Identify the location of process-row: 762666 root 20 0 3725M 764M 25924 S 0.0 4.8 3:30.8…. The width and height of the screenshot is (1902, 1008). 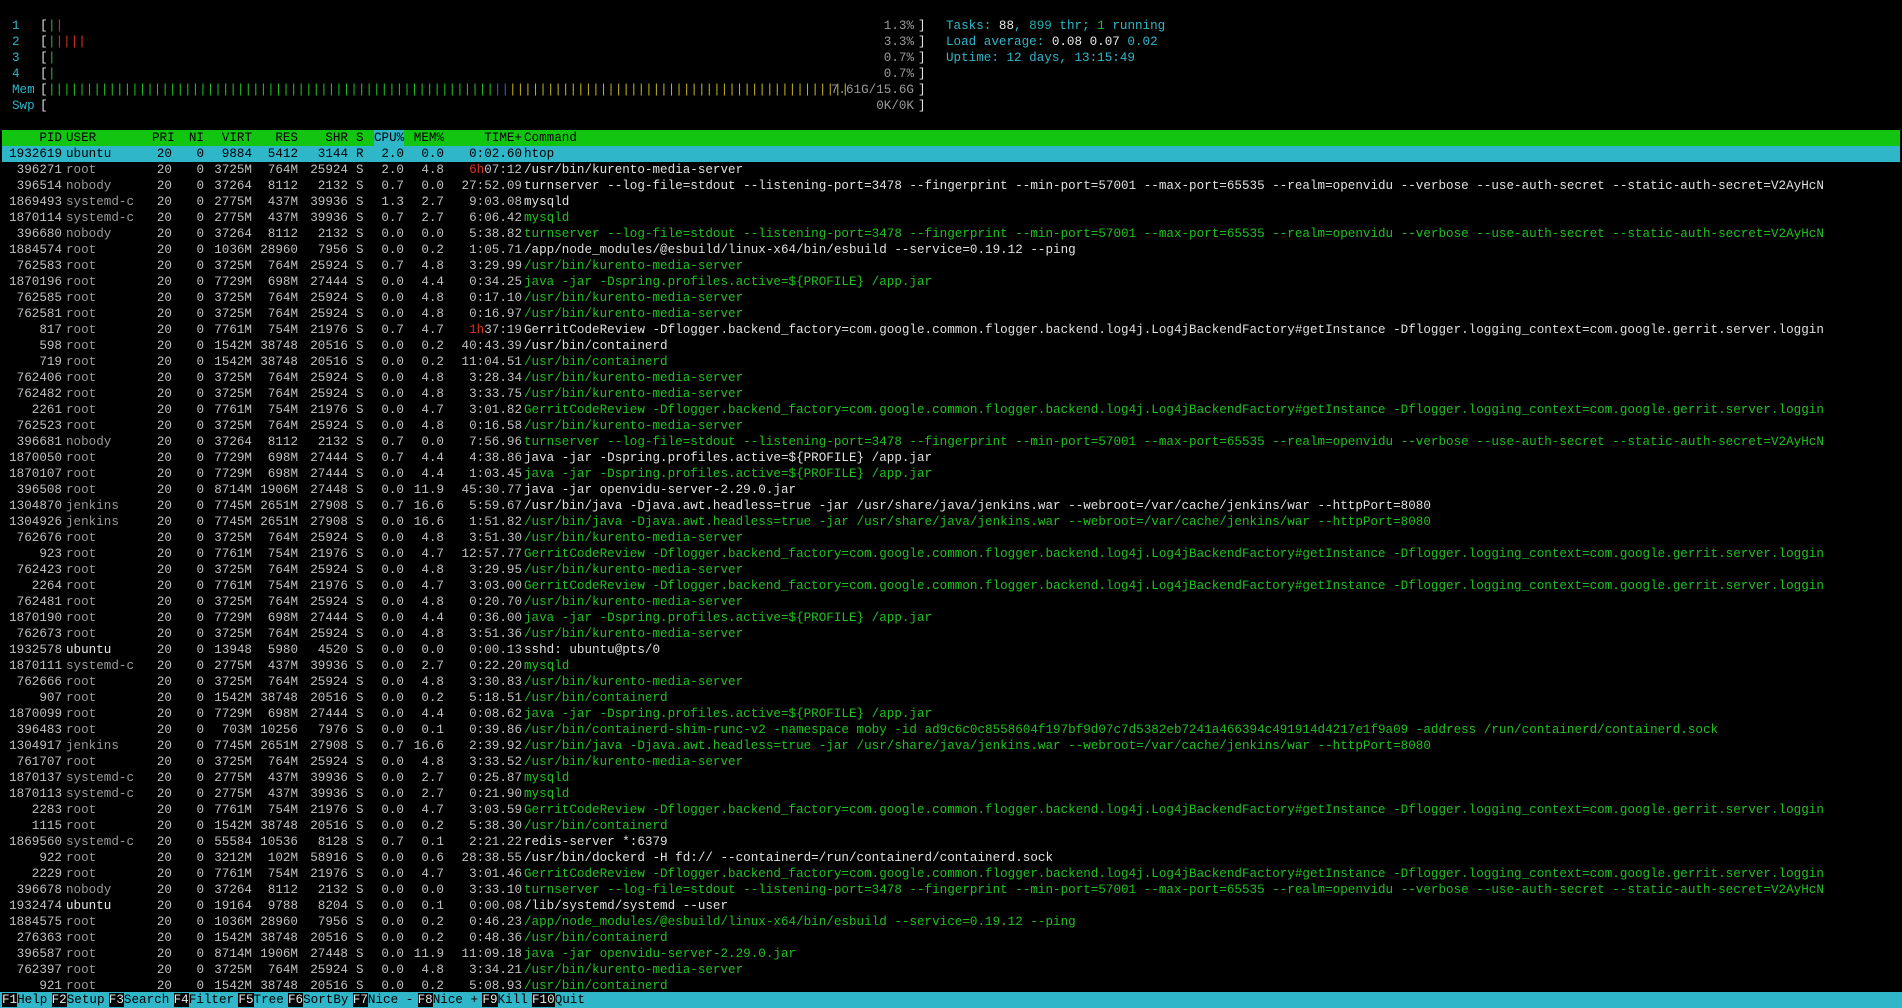
(951, 682).